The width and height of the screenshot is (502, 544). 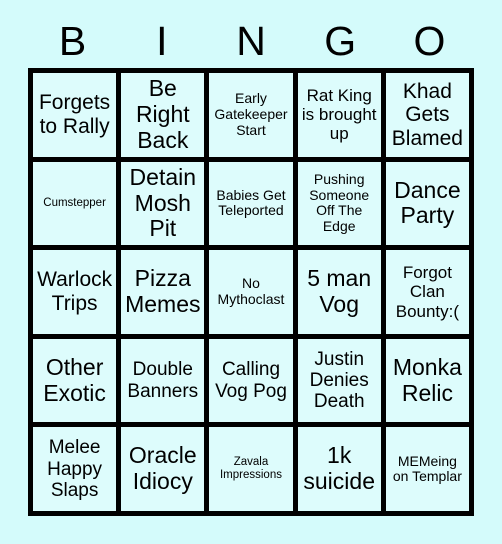 I want to click on bingo-cell-label: Pizza Memes, so click(x=163, y=291).